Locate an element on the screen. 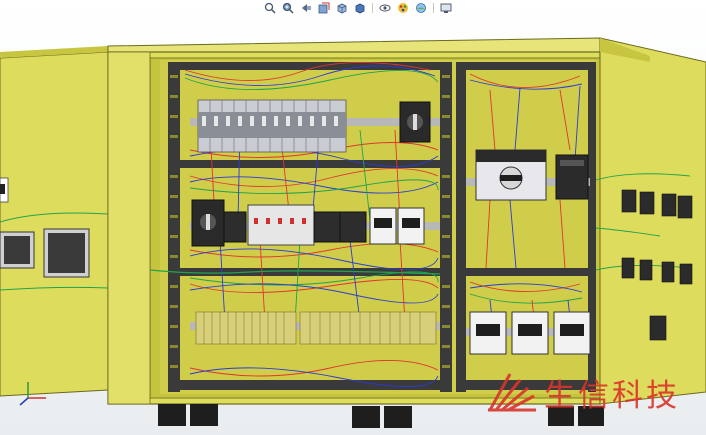 The width and height of the screenshot is (706, 435). terminal-blocks is located at coordinates (316, 328).